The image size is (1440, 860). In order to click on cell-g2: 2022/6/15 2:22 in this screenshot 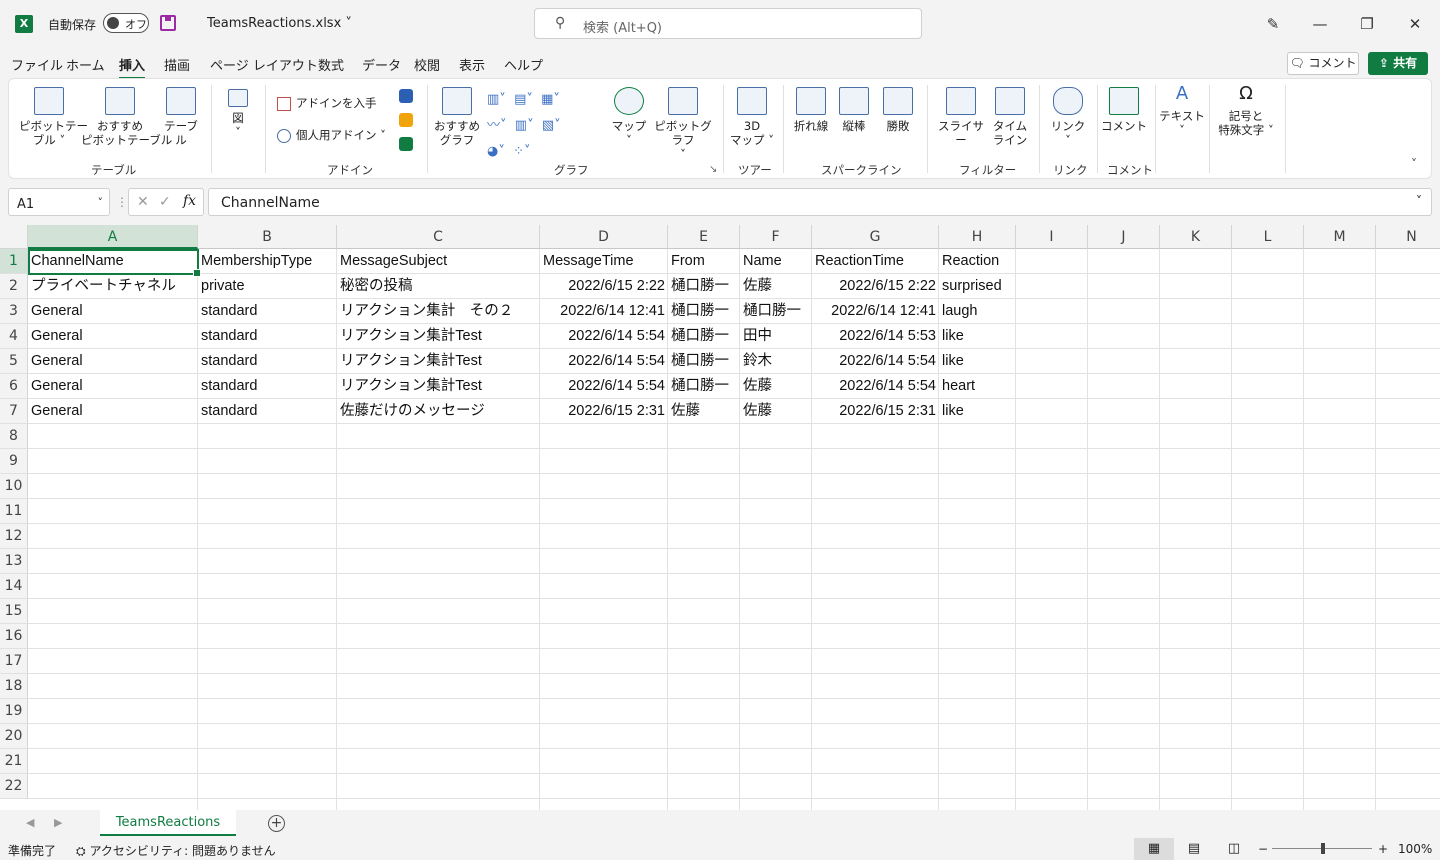, I will do `click(875, 286)`.